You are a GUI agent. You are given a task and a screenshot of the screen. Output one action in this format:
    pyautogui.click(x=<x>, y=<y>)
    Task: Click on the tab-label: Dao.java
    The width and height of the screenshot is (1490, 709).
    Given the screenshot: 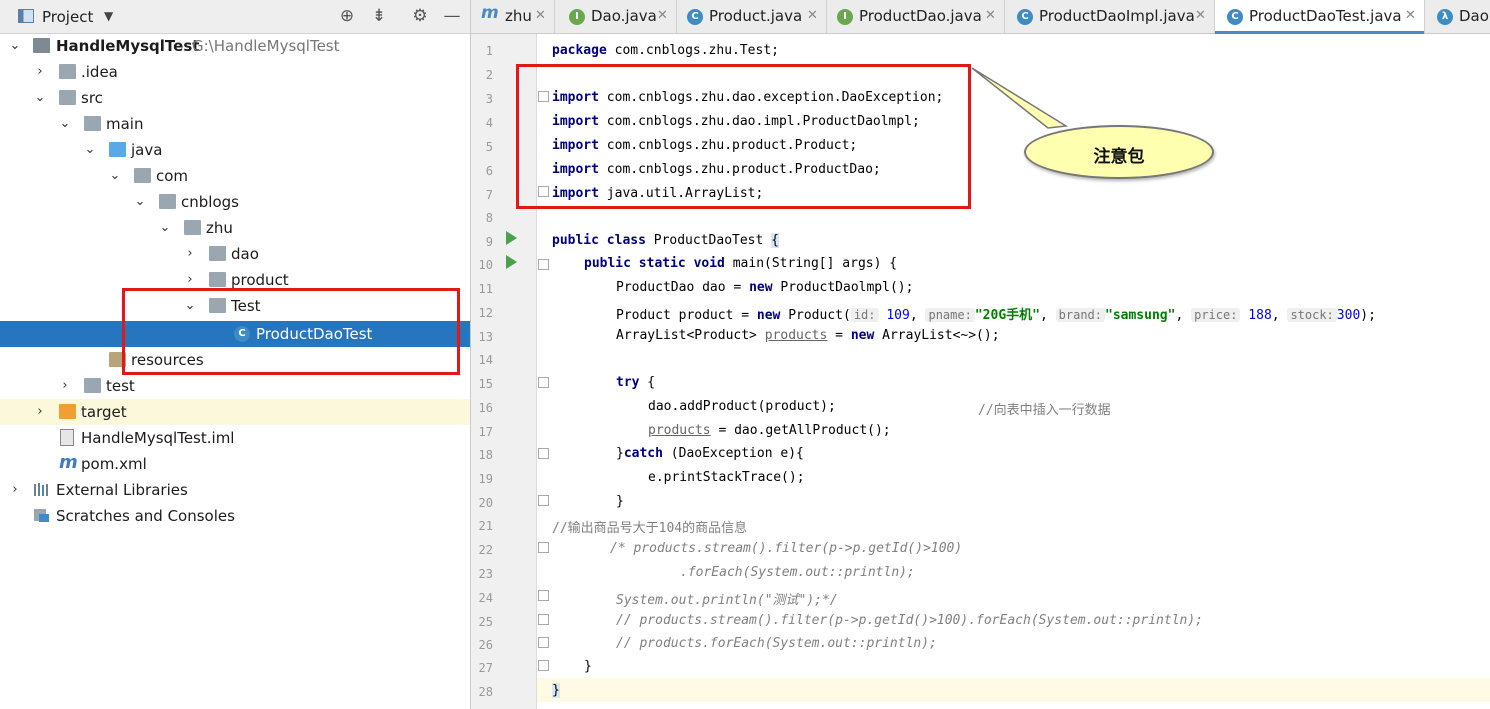 What is the action you would take?
    pyautogui.click(x=624, y=16)
    